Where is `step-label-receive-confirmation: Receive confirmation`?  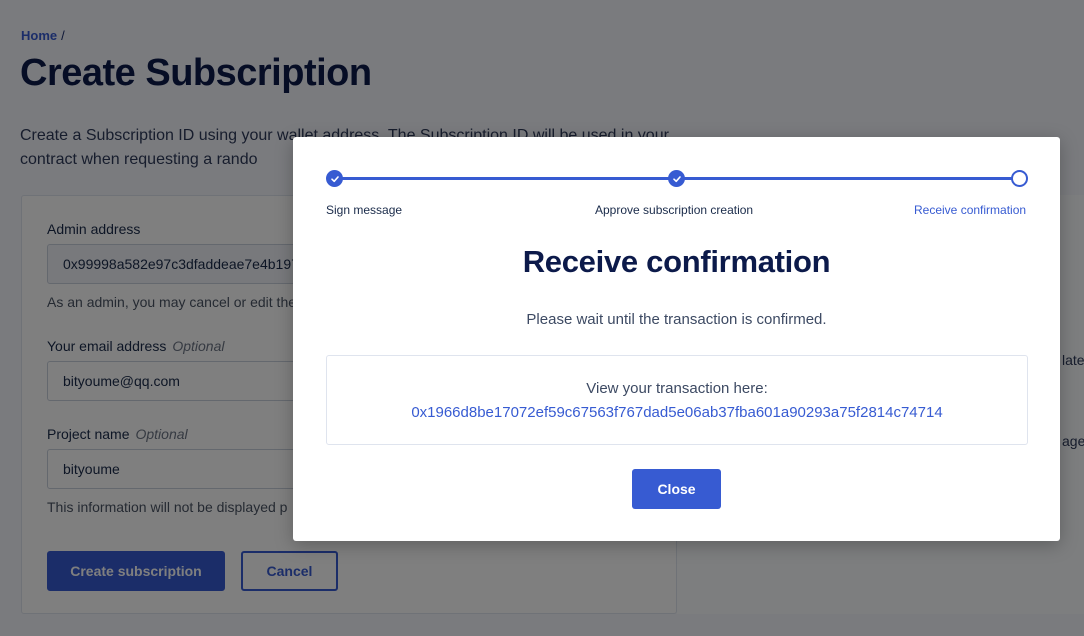
step-label-receive-confirmation: Receive confirmation is located at coordinates (970, 210).